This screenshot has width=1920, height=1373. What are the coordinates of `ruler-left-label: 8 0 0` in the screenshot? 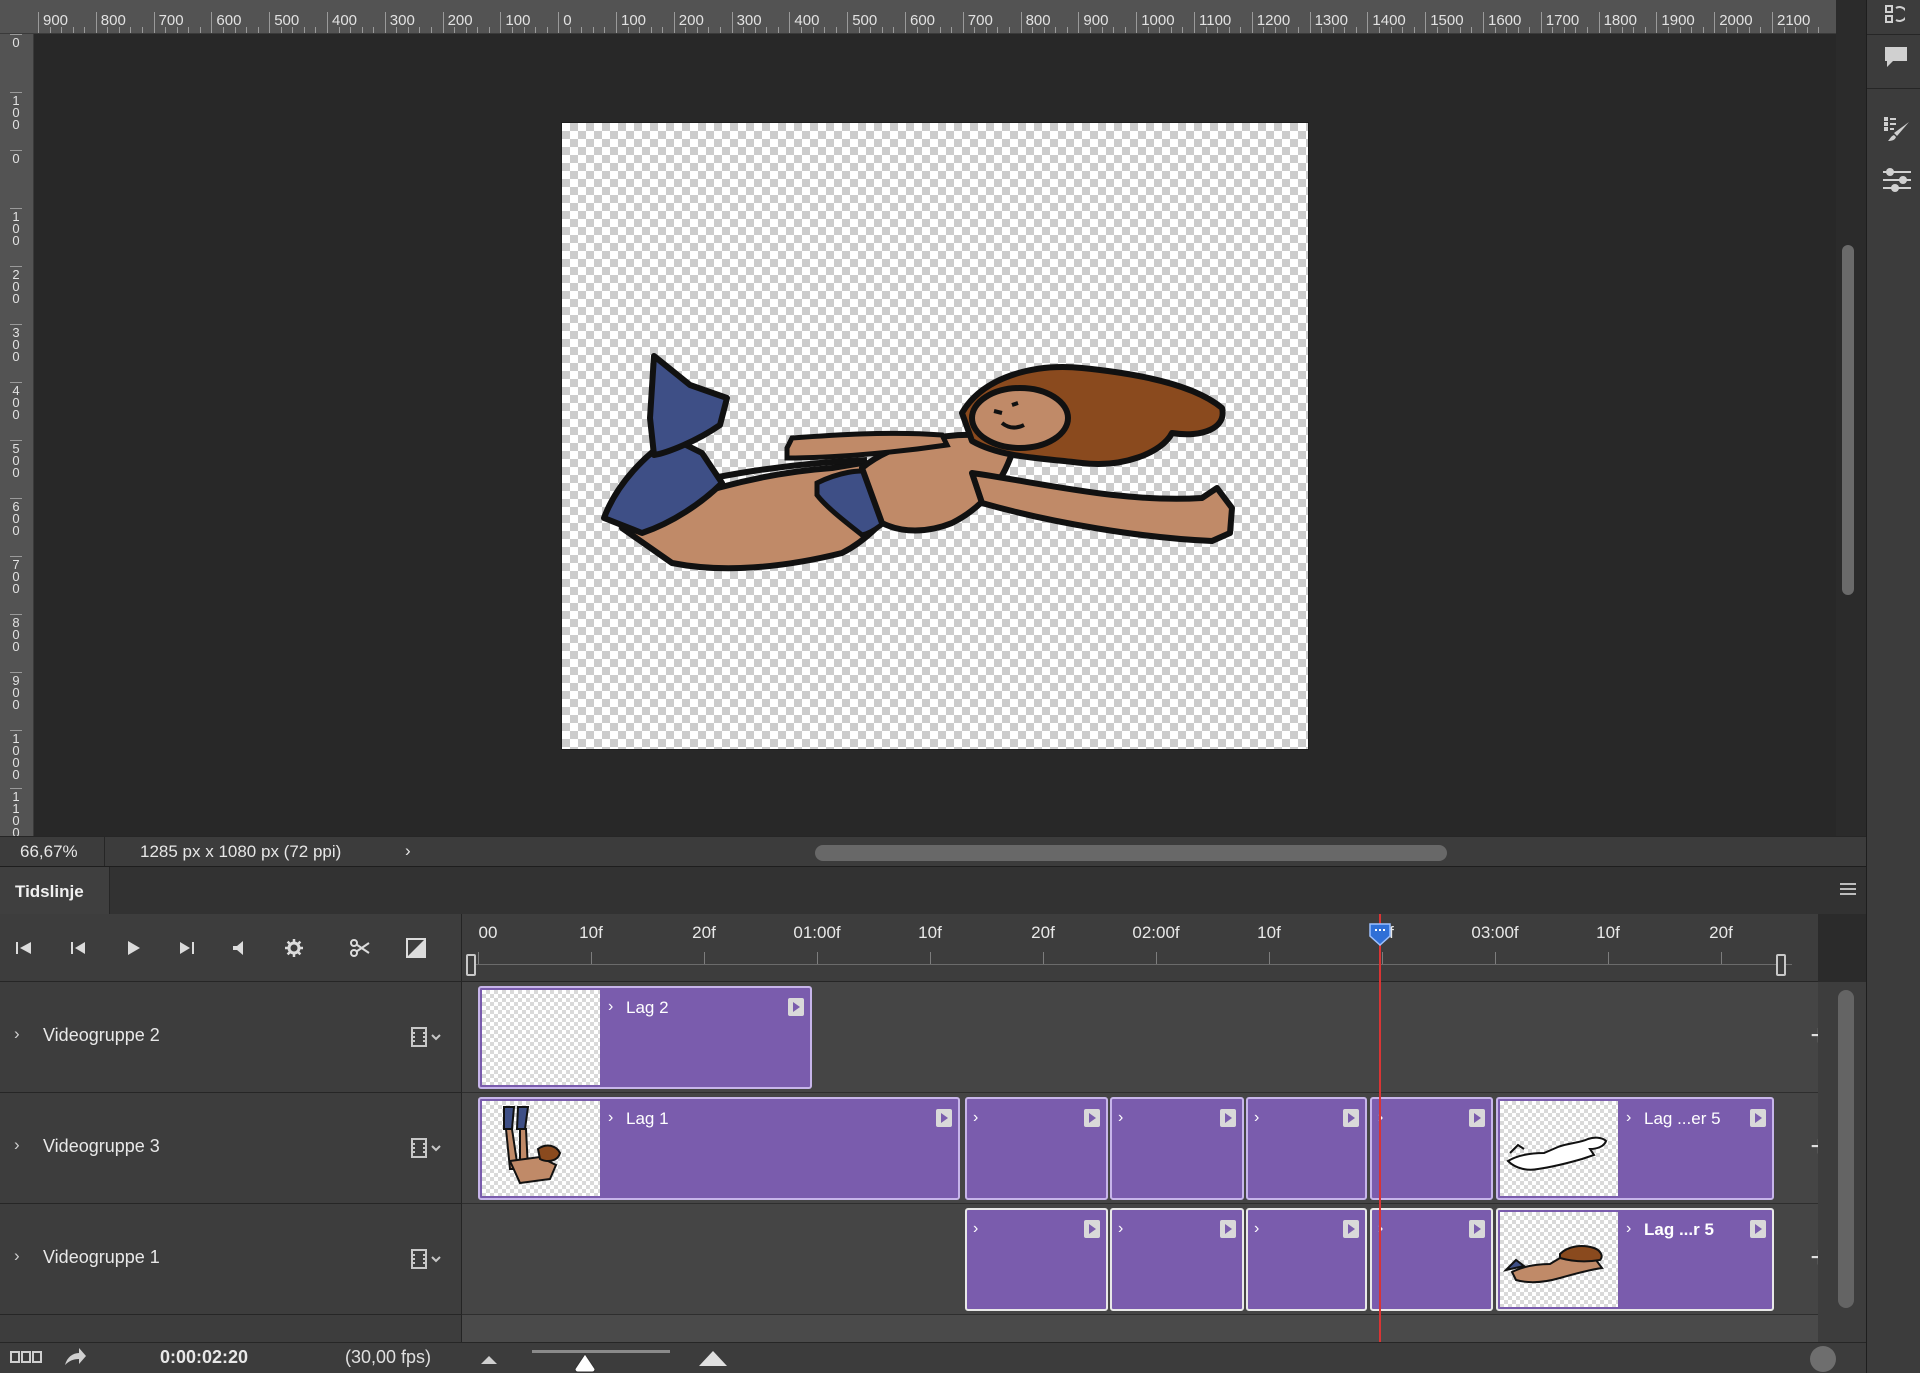 It's located at (16, 633).